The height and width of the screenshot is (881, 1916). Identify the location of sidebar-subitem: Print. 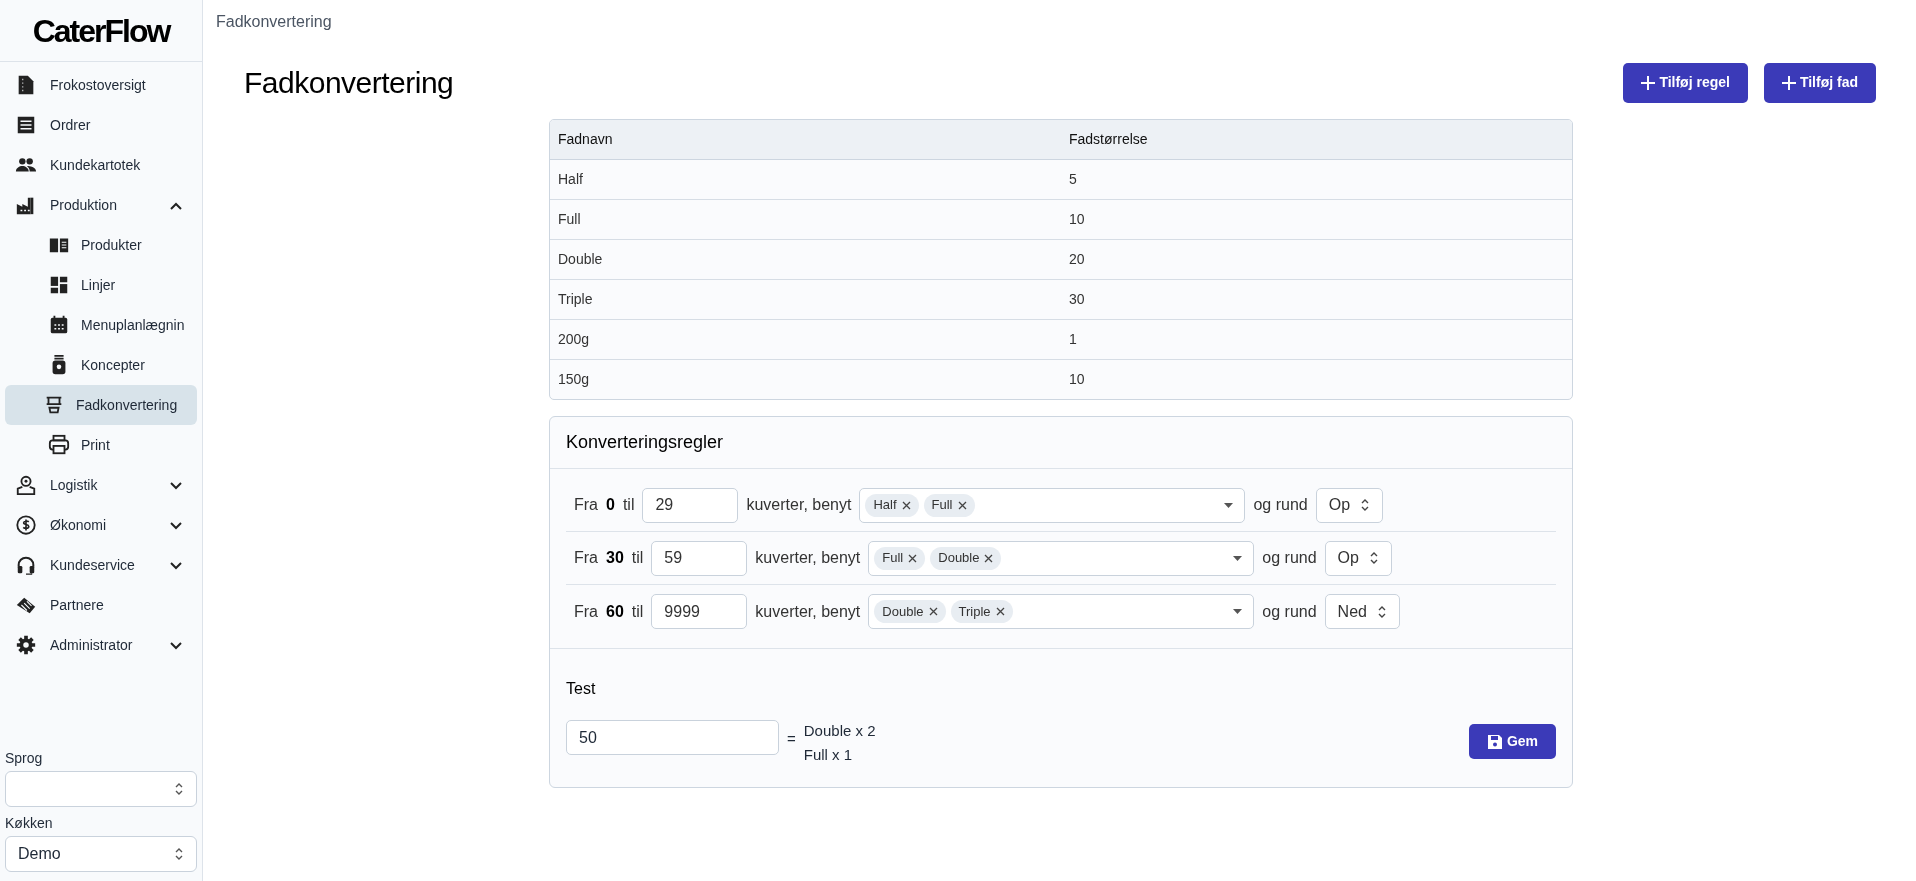
(101, 445).